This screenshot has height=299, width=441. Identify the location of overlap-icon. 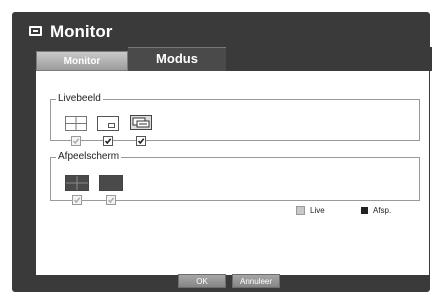
(141, 122).